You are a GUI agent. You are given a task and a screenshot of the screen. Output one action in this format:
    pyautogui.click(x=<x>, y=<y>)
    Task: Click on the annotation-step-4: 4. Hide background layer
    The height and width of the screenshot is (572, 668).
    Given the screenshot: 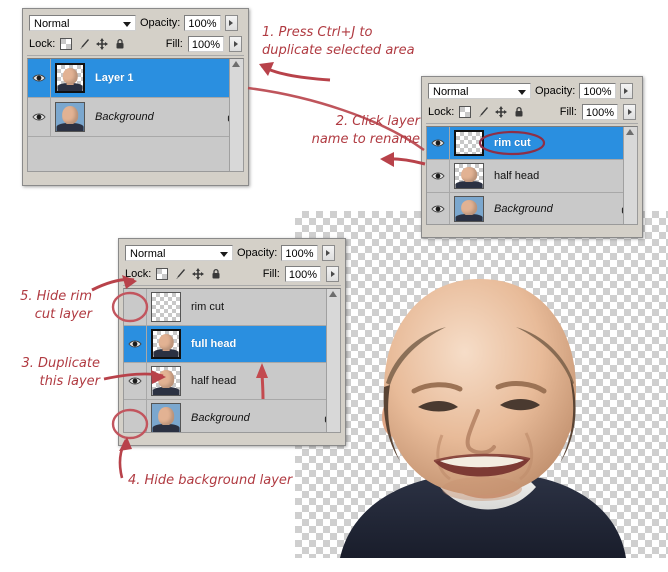 What is the action you would take?
    pyautogui.click(x=210, y=480)
    